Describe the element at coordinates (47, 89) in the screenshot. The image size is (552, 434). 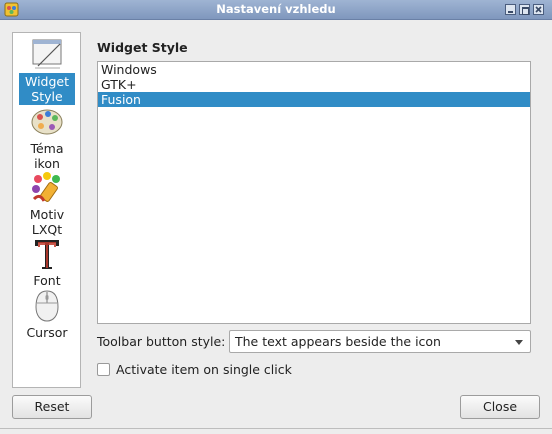
I see `sidebar-item-label: Widget Style` at that location.